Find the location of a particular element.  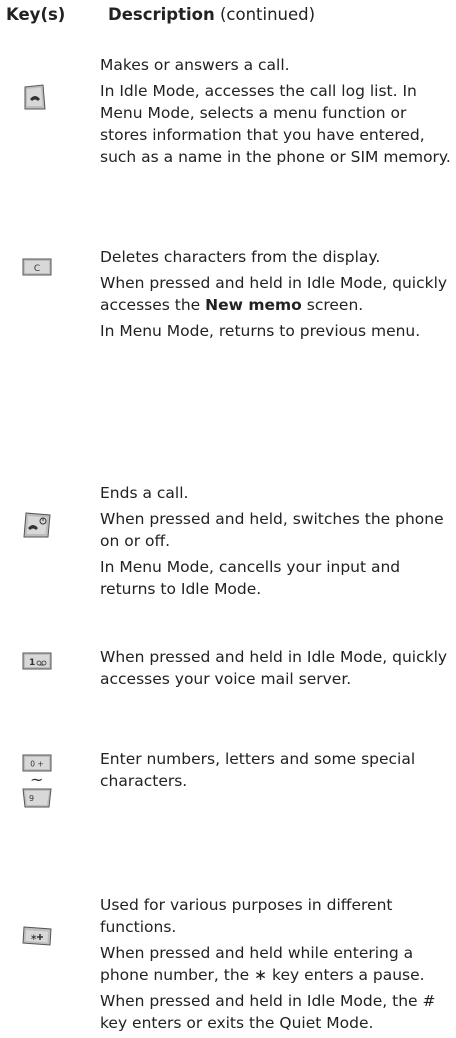

description-paragraph: Makes or answers a call. is located at coordinates (195, 65).